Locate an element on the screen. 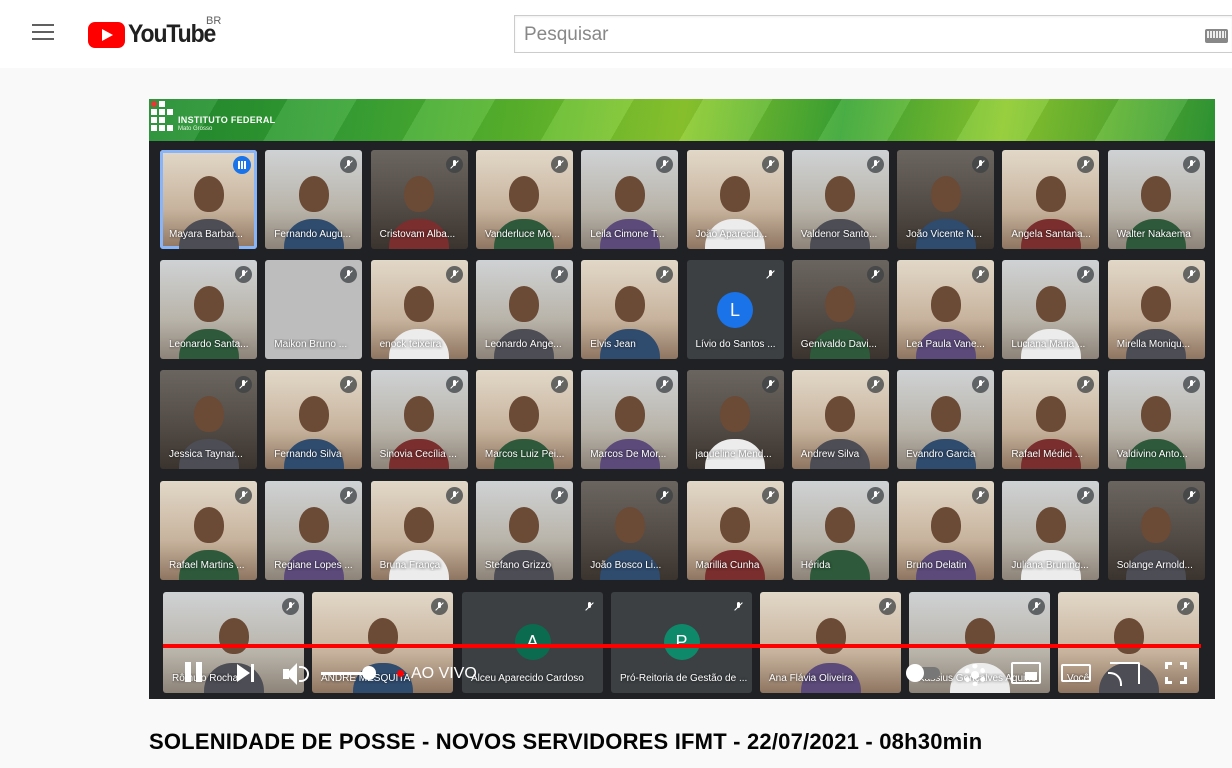 This screenshot has width=1232, height=768. keyboard-icon is located at coordinates (1216, 36).